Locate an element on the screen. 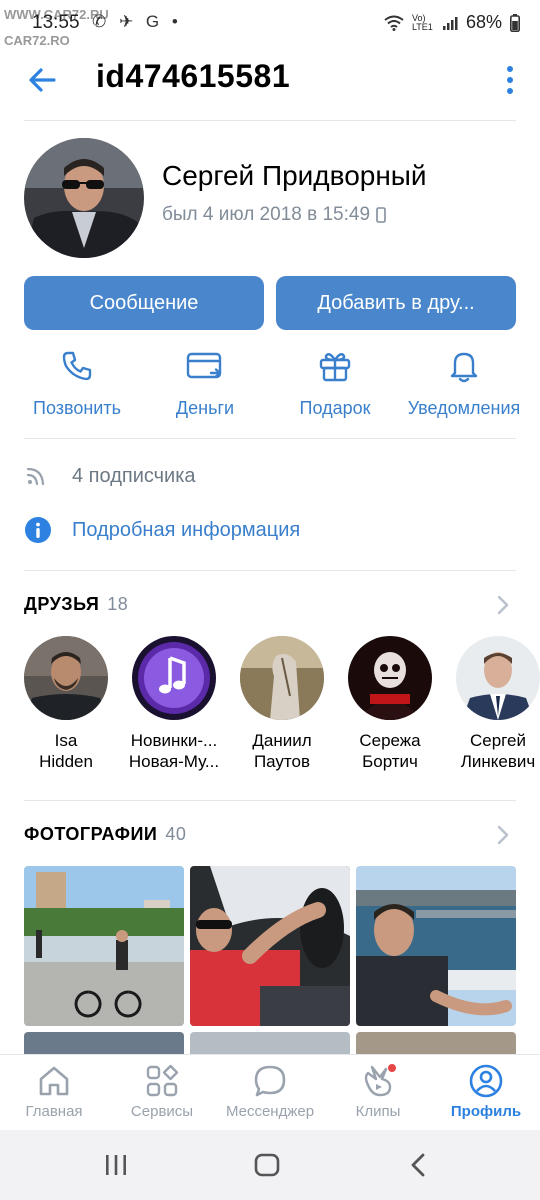  money-label: Деньги is located at coordinates (205, 408).